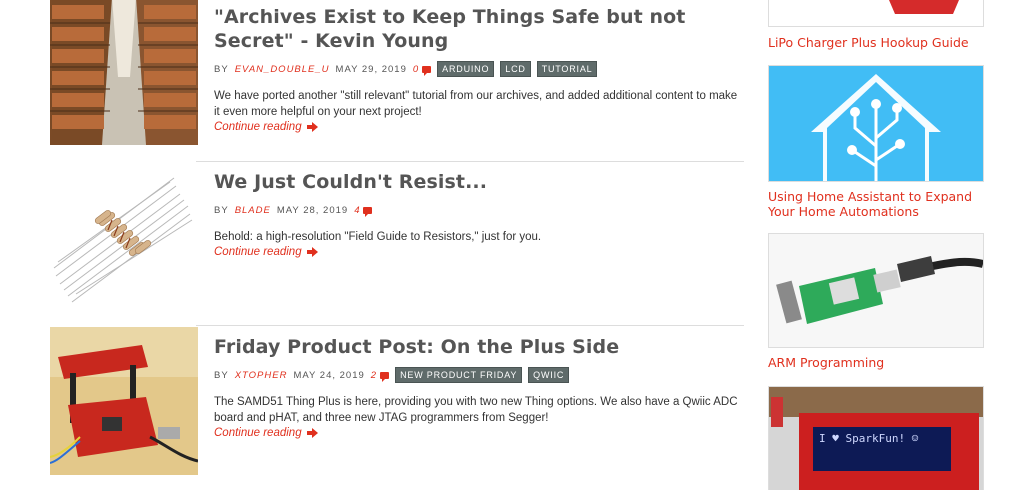 The image size is (1024, 490). What do you see at coordinates (876, 42) in the screenshot?
I see `sidebar-title: LiPo Charger Plus Hookup Guide` at bounding box center [876, 42].